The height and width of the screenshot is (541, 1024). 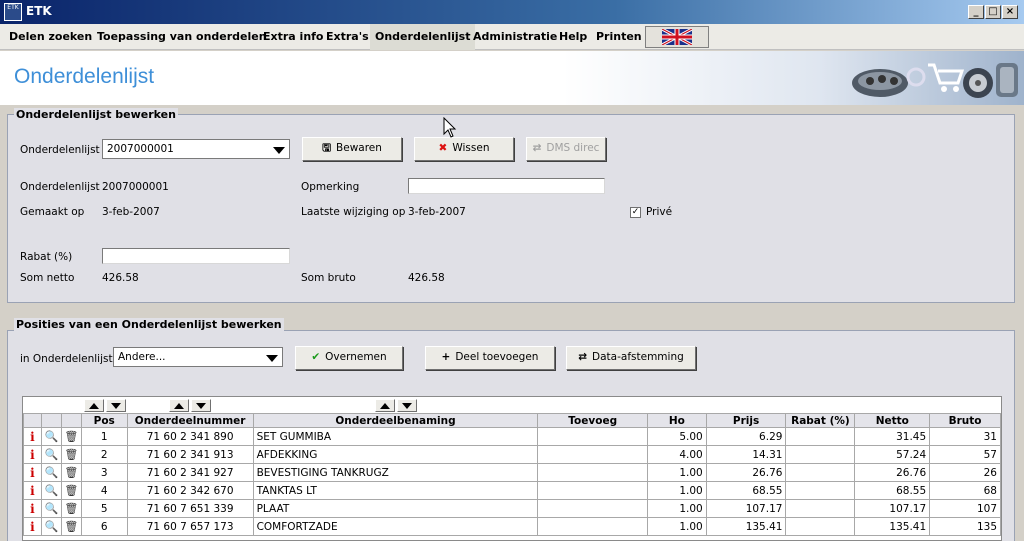 What do you see at coordinates (965, 420) in the screenshot?
I see `header-bruto: Bruto` at bounding box center [965, 420].